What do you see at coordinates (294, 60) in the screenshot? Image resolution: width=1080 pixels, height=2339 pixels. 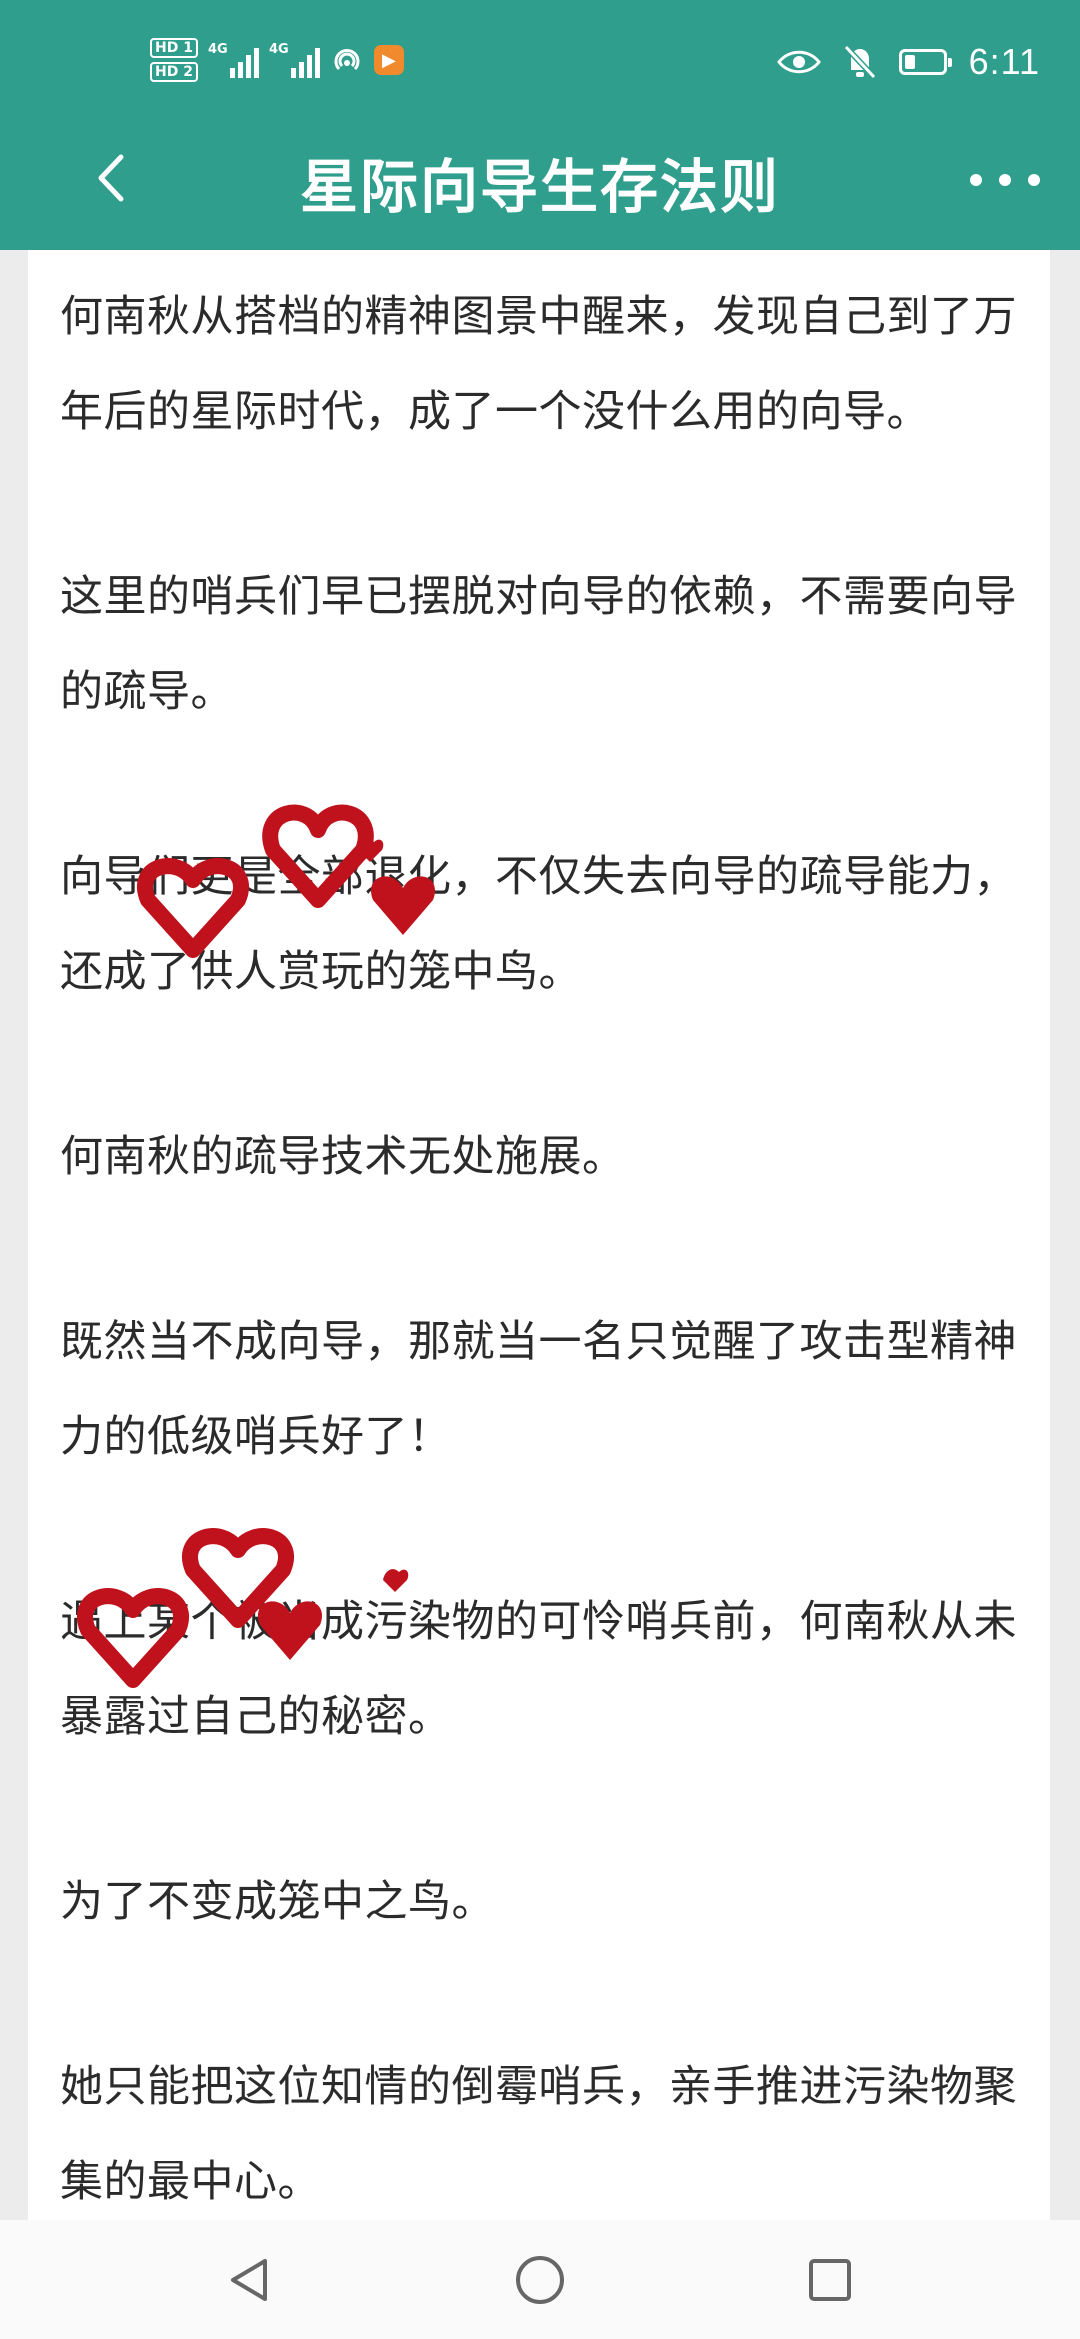 I see `signal-2-icon: 4G` at bounding box center [294, 60].